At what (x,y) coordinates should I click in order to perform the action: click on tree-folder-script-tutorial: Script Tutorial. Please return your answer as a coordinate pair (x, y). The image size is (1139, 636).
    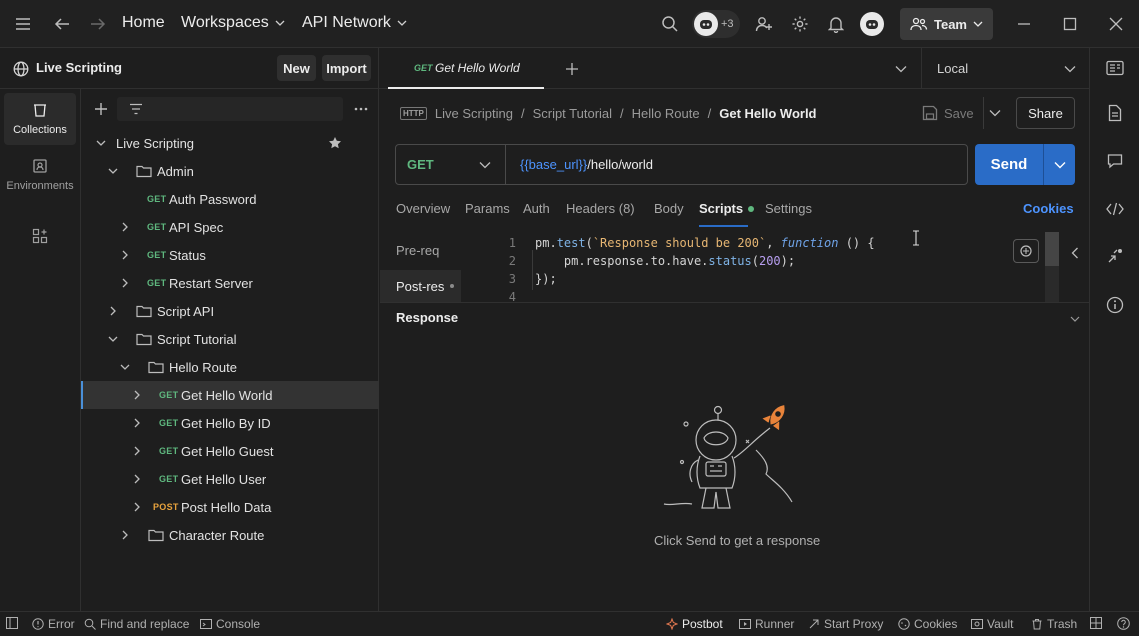
    Looking at the image, I should click on (230, 339).